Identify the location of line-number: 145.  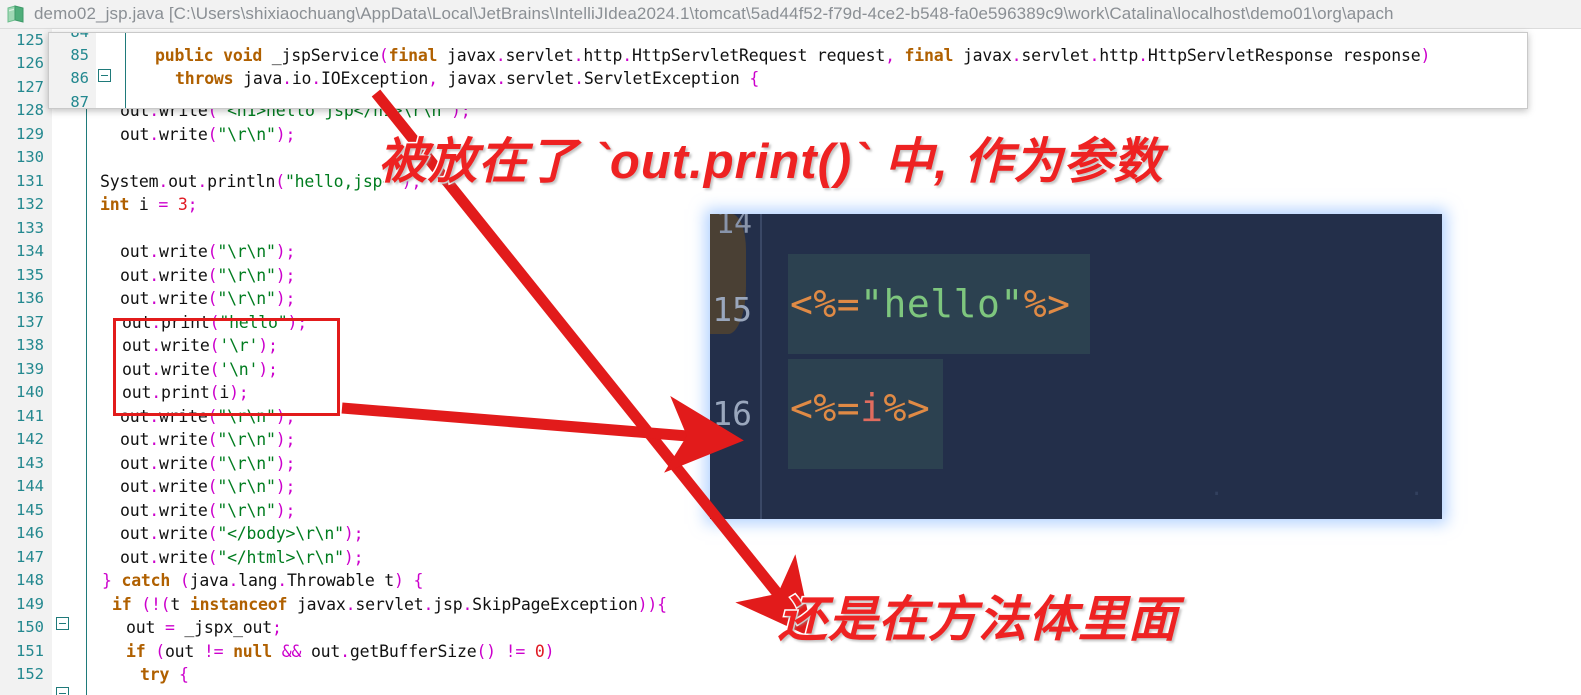
(30, 510).